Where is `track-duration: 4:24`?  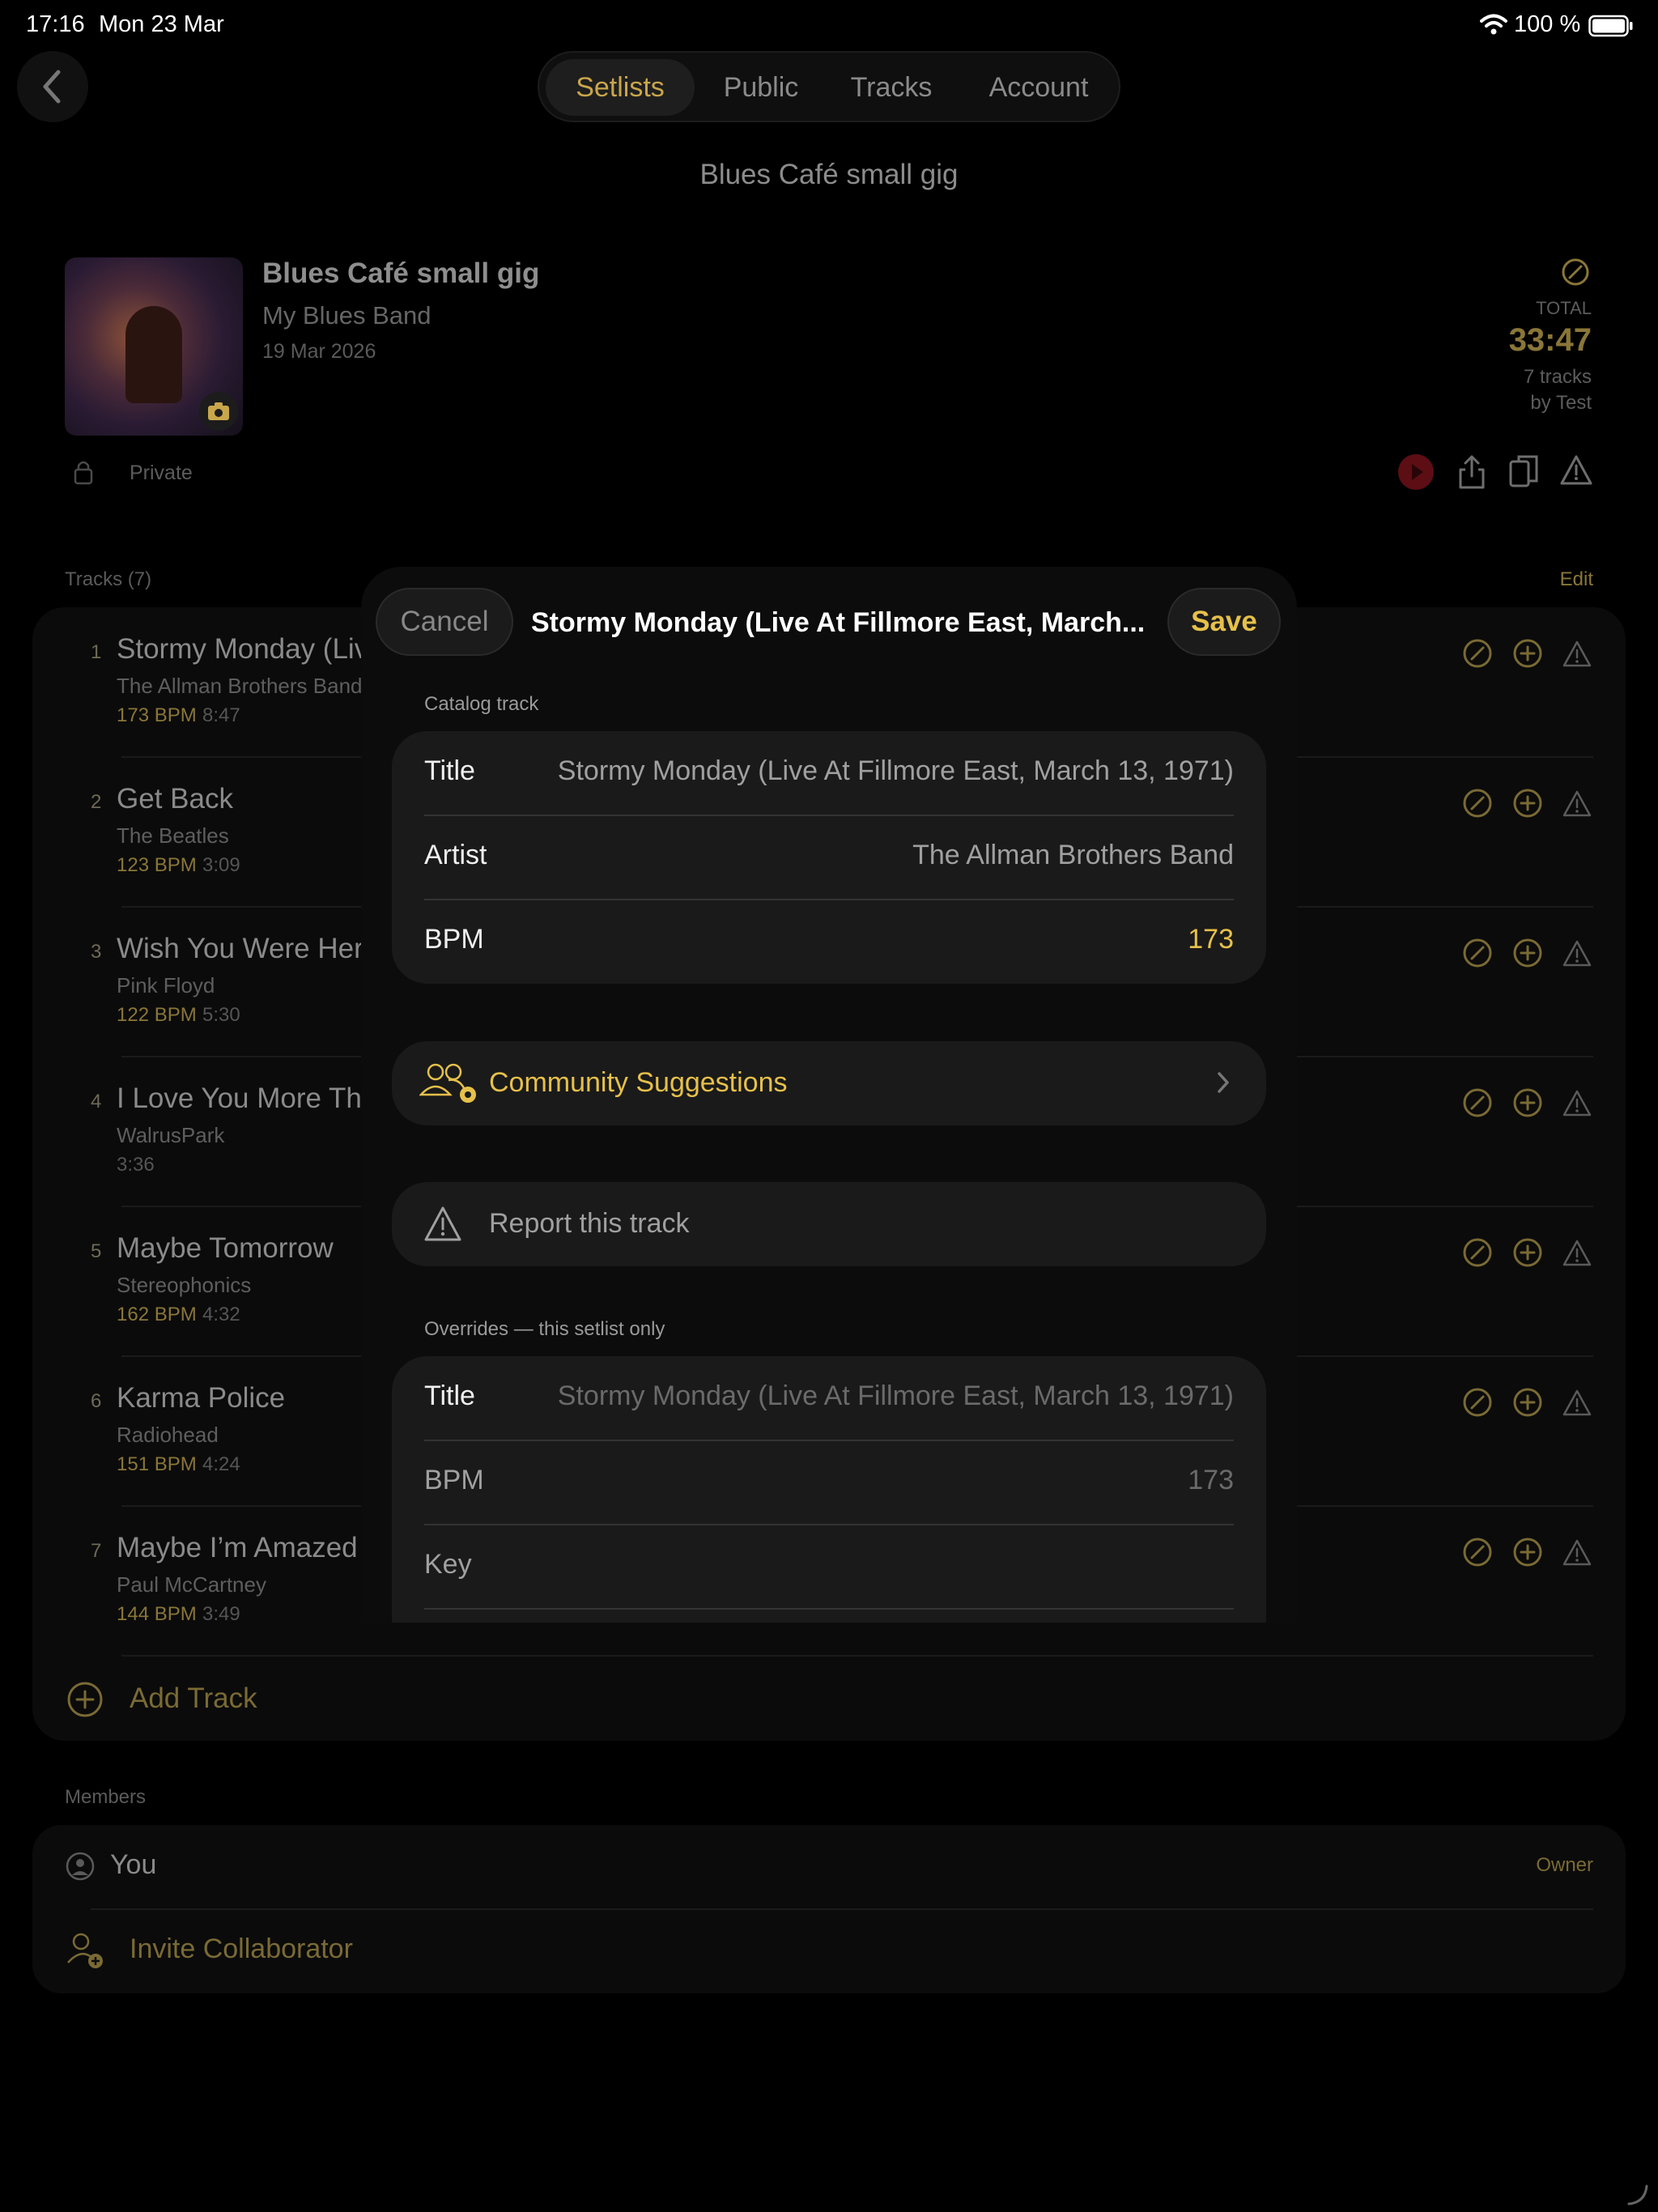
track-duration: 4:24 is located at coordinates (221, 1464).